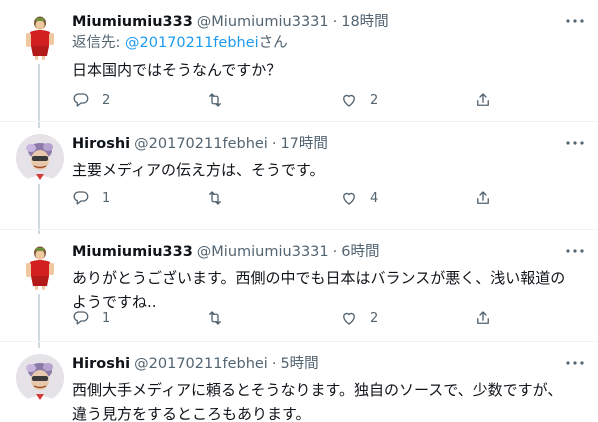 This screenshot has height=422, width=598. I want to click on timestamp: 6時間, so click(360, 250).